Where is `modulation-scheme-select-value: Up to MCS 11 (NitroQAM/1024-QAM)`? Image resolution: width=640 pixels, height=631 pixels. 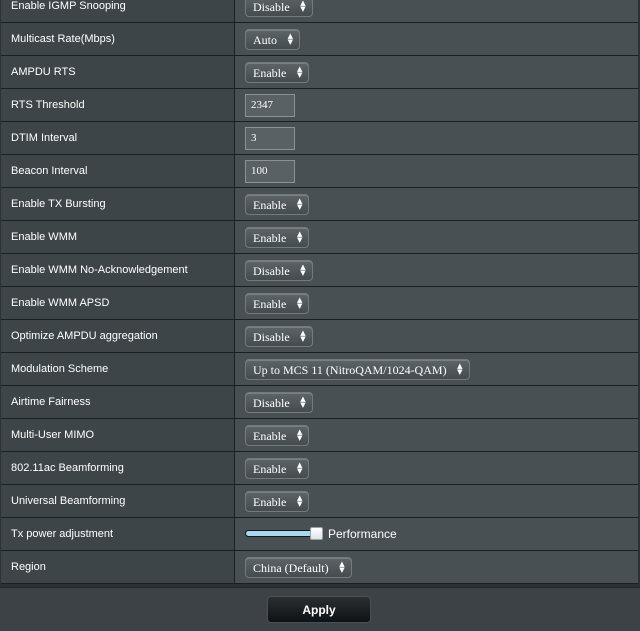
modulation-scheme-select-value: Up to MCS 11 (NitroQAM/1024-QAM) is located at coordinates (350, 369).